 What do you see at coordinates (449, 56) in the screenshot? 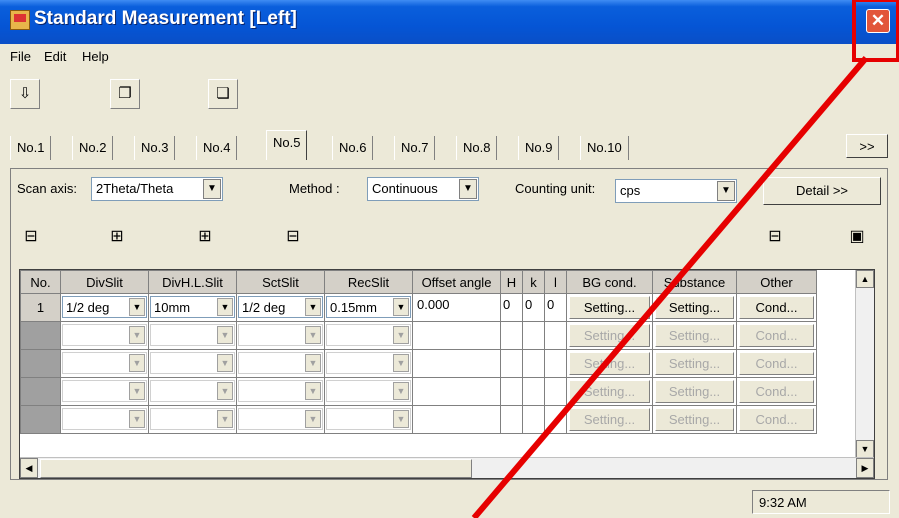
I see `menu-bar: File Edit Help` at bounding box center [449, 56].